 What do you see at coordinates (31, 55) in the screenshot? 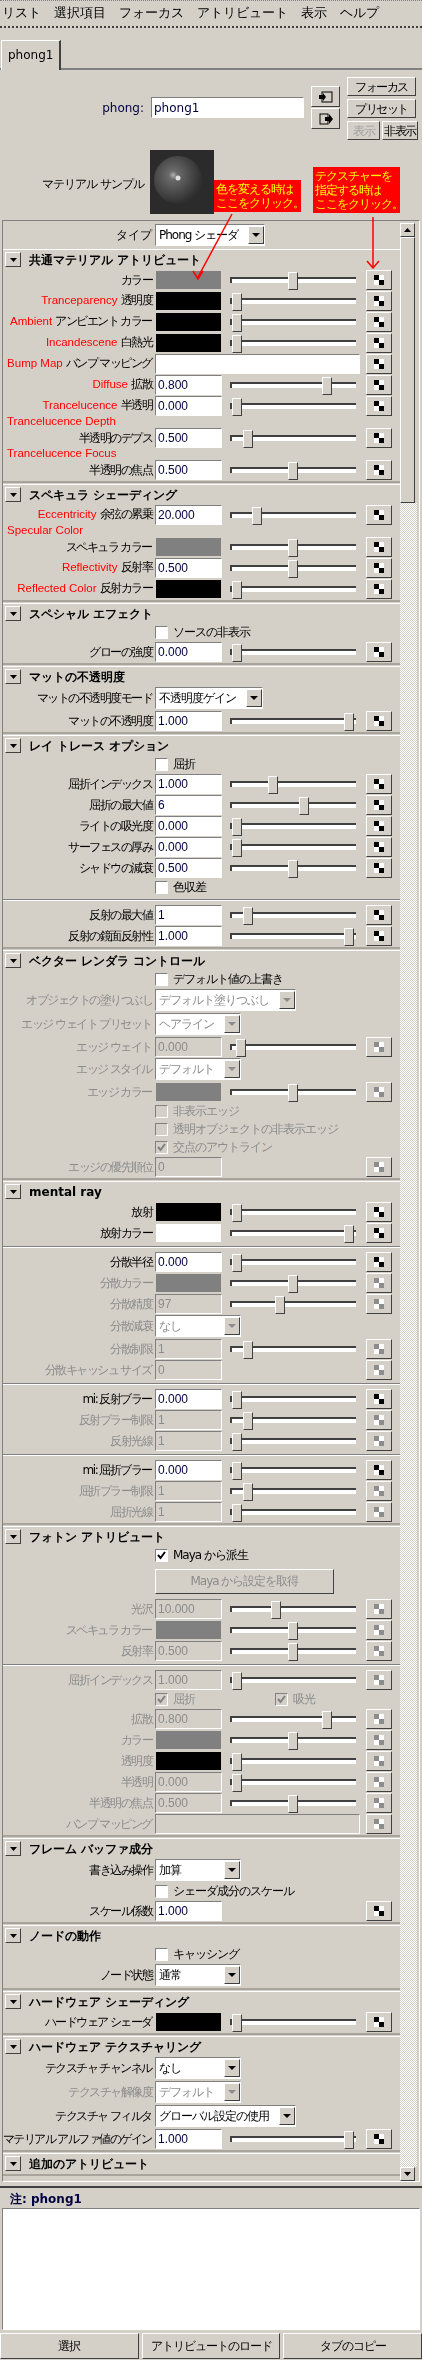
I see `tab: phong1` at bounding box center [31, 55].